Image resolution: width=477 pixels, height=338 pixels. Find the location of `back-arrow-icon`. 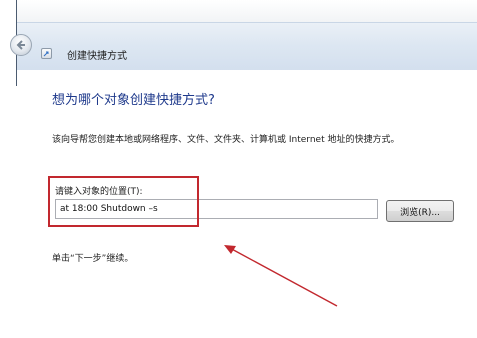

back-arrow-icon is located at coordinates (20, 45).